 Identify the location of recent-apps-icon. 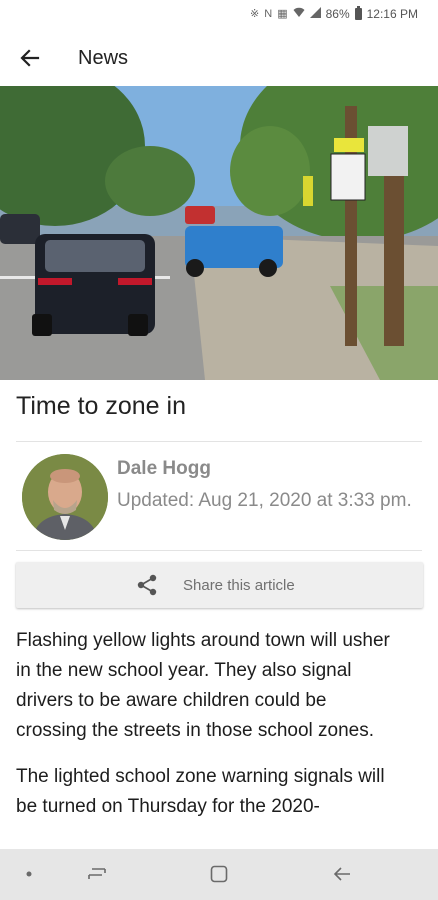
(97, 873).